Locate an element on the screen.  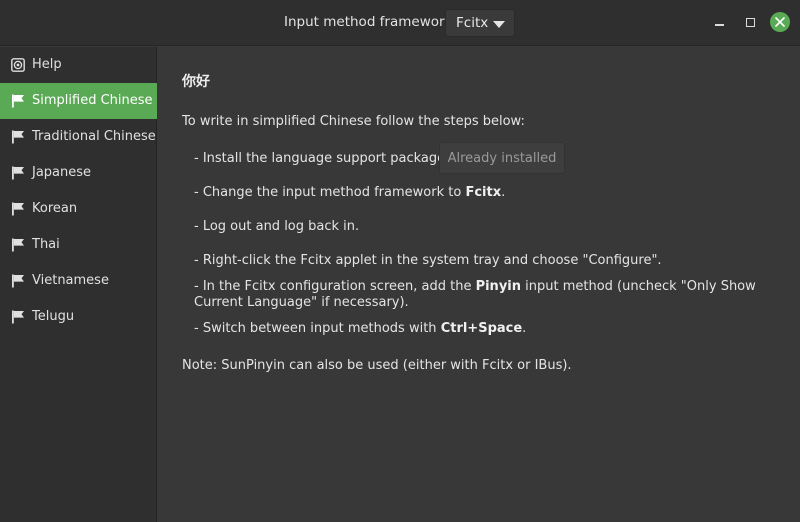
page-title: 你好 is located at coordinates (196, 82).